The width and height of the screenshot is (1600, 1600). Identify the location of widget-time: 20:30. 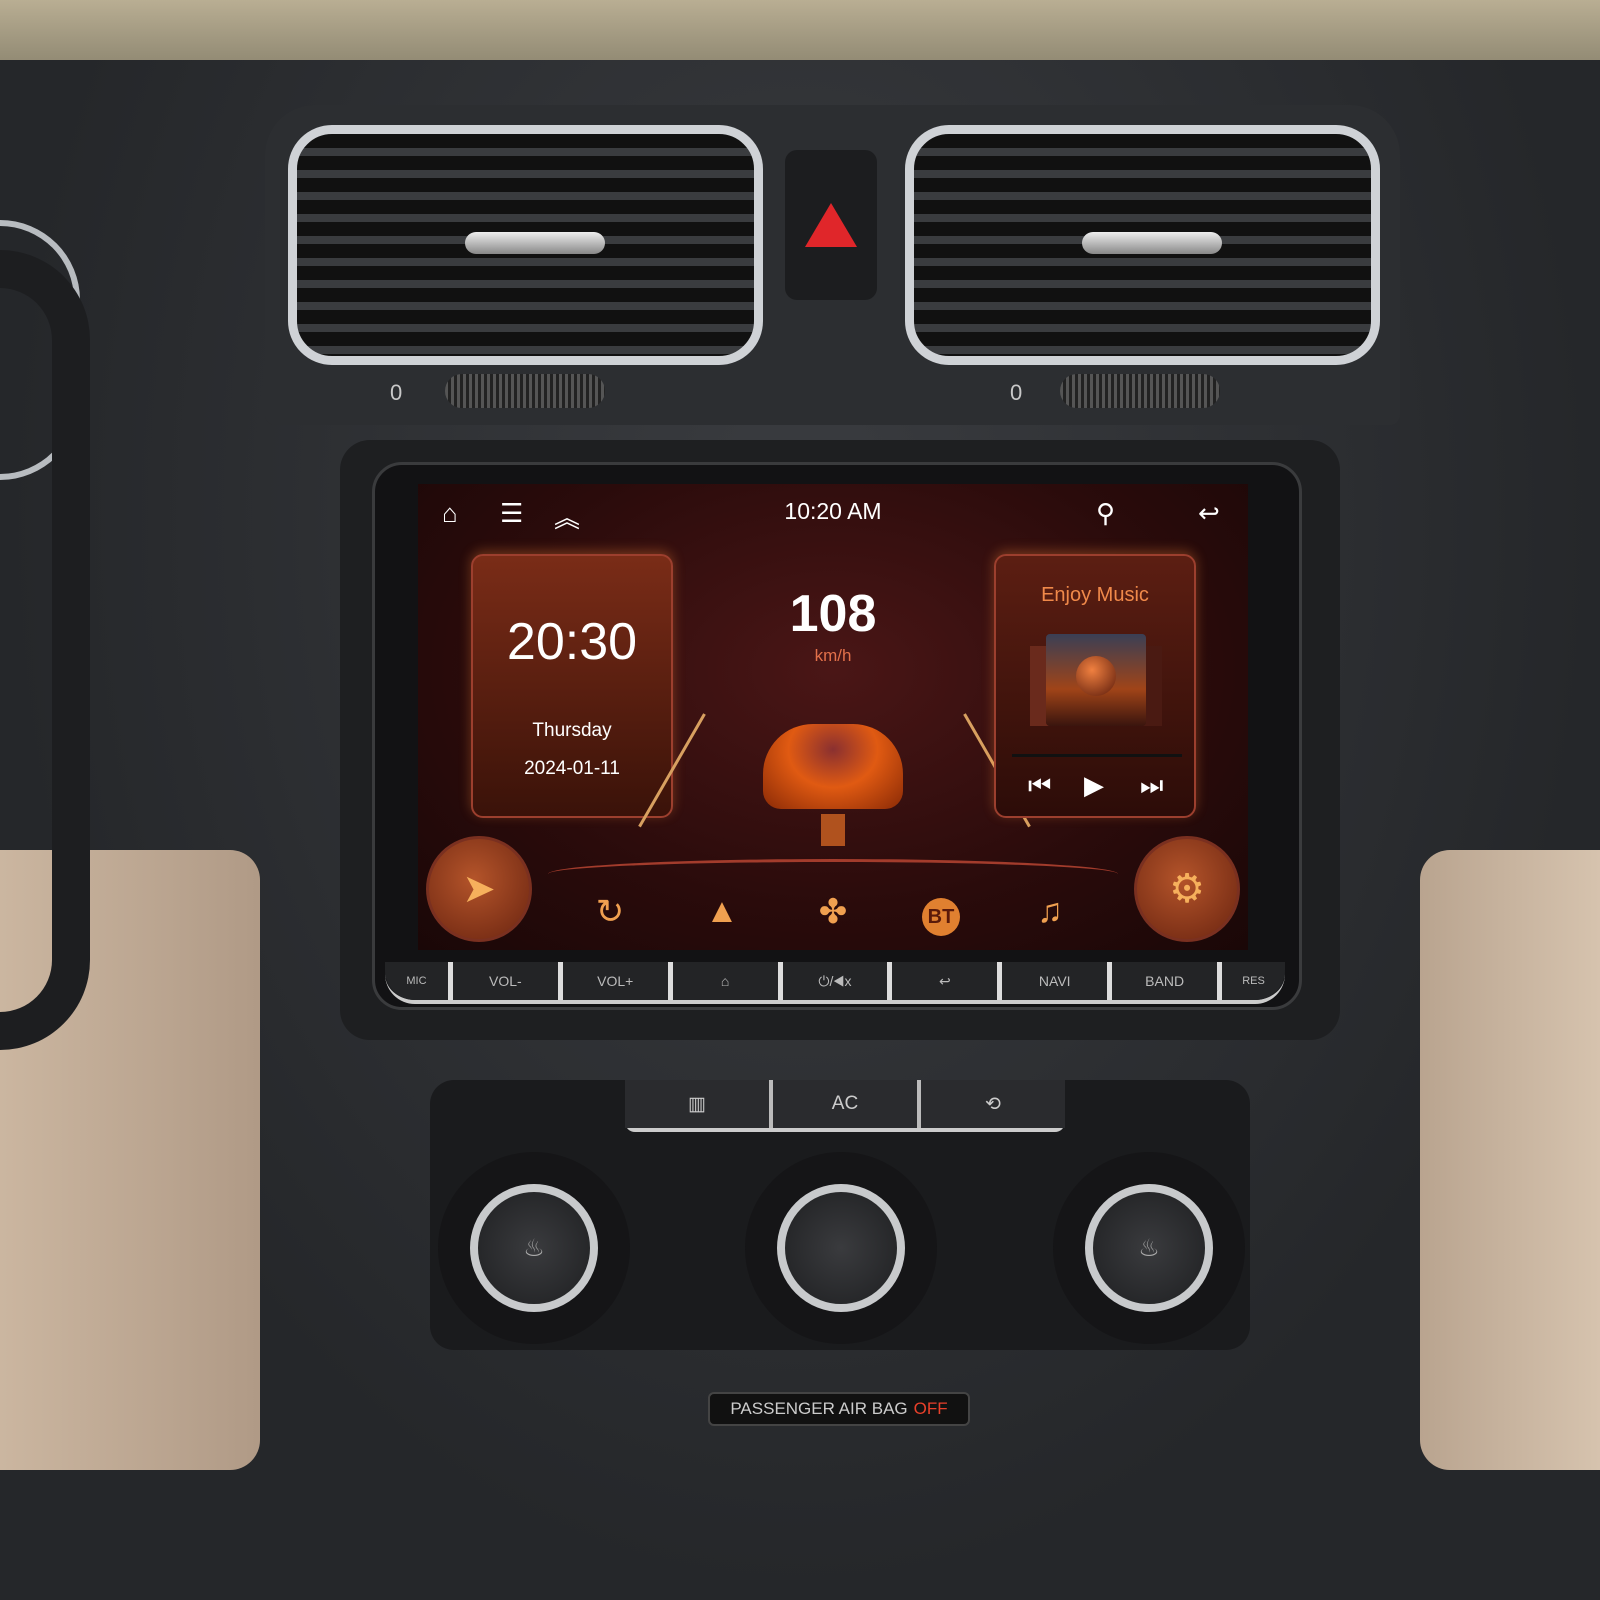
(572, 642).